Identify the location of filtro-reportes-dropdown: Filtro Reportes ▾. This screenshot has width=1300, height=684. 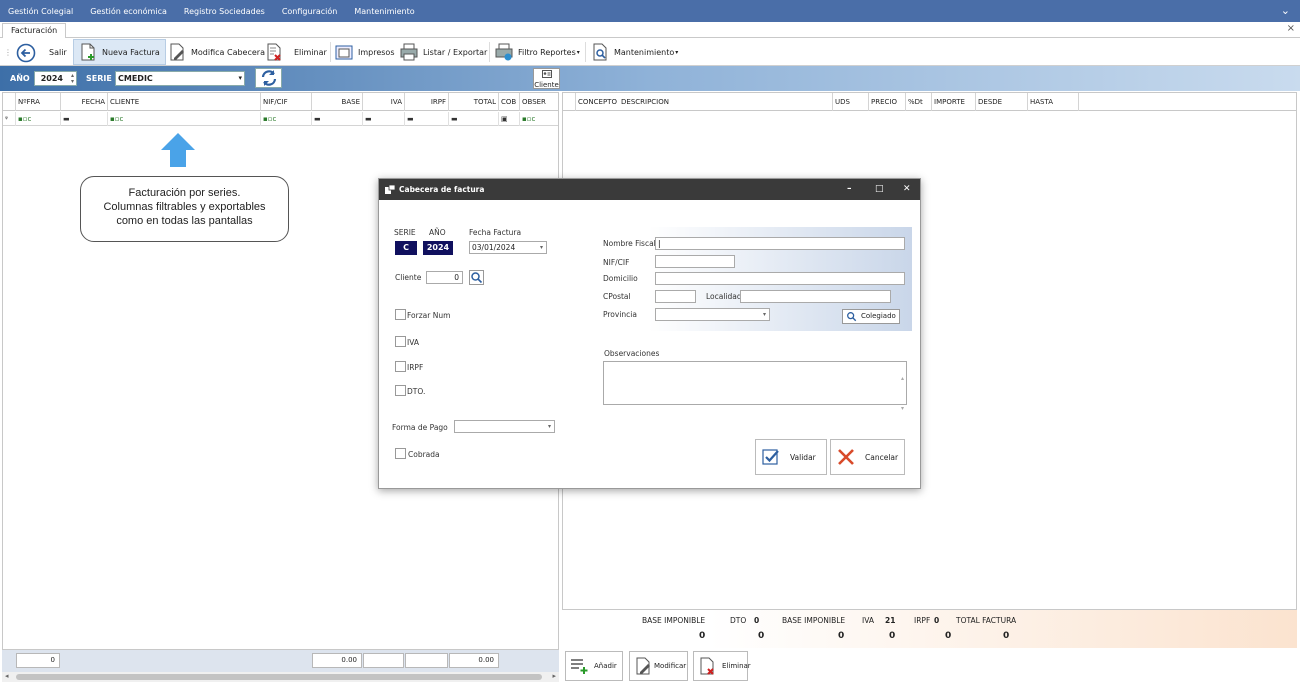
(537, 52).